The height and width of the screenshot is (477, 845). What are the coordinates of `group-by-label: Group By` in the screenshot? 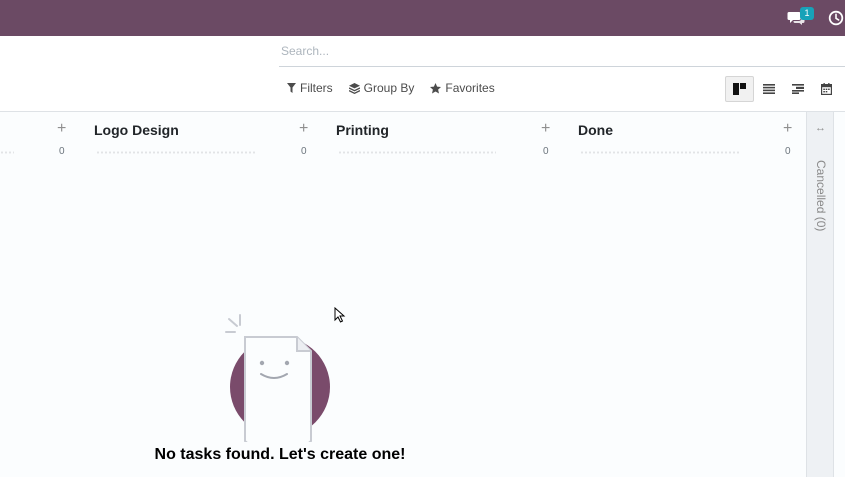 It's located at (389, 88).